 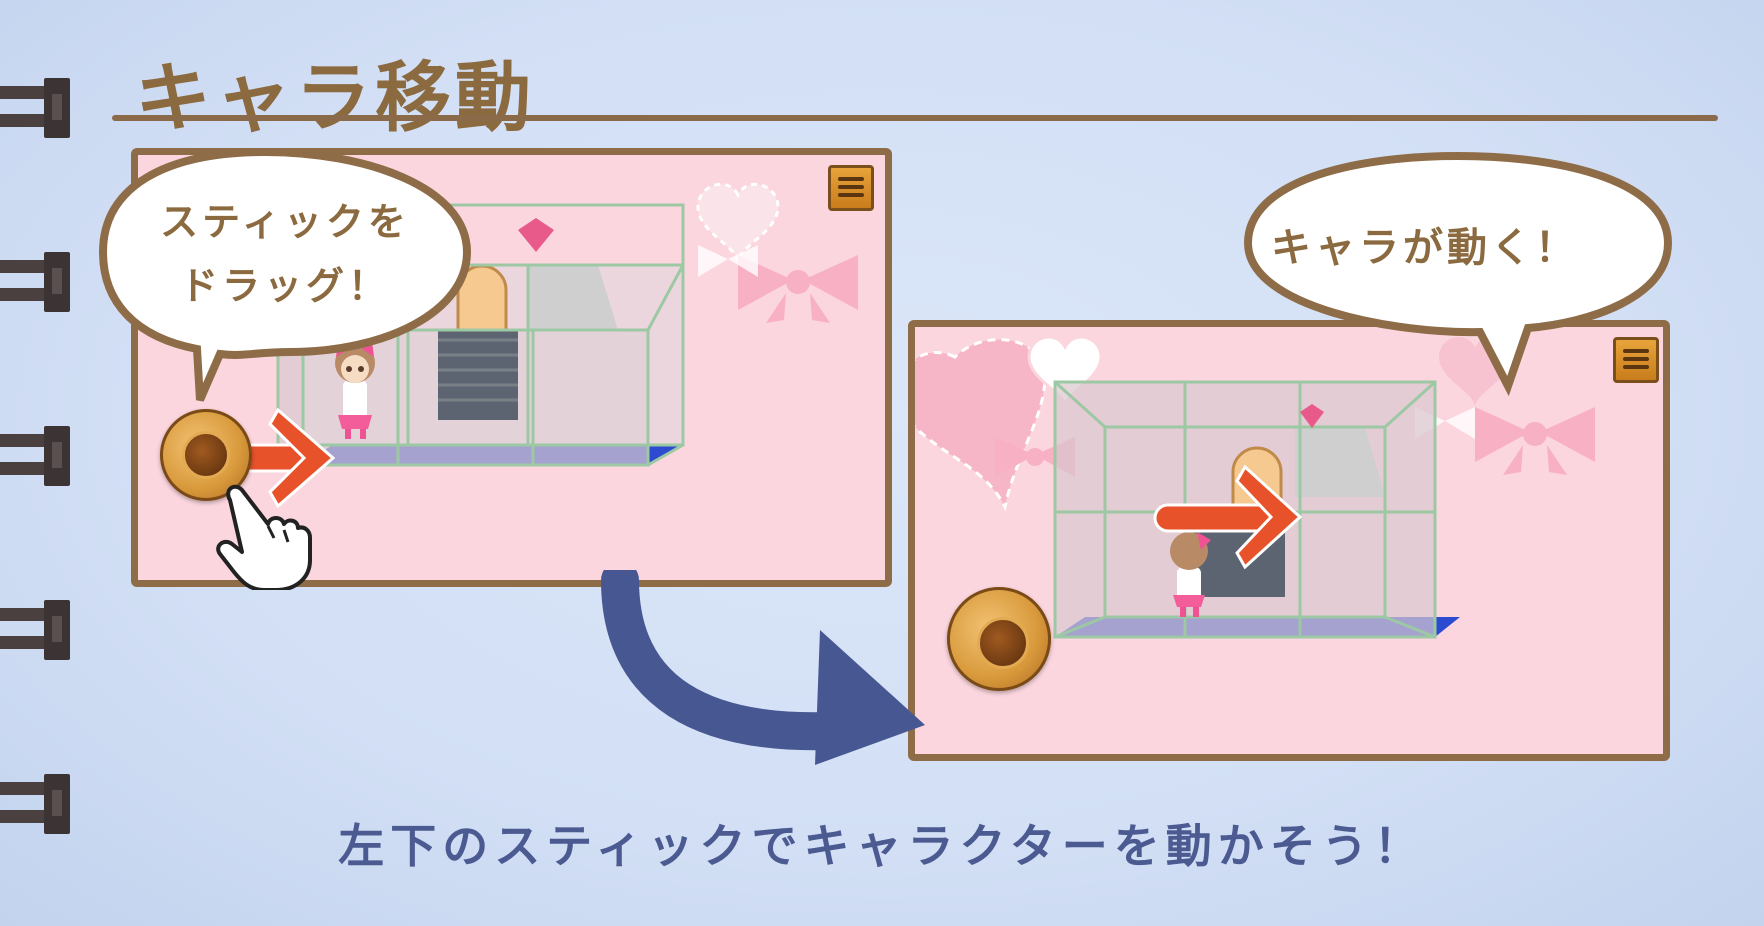 What do you see at coordinates (536, 235) in the screenshot?
I see `heart-gem-icon` at bounding box center [536, 235].